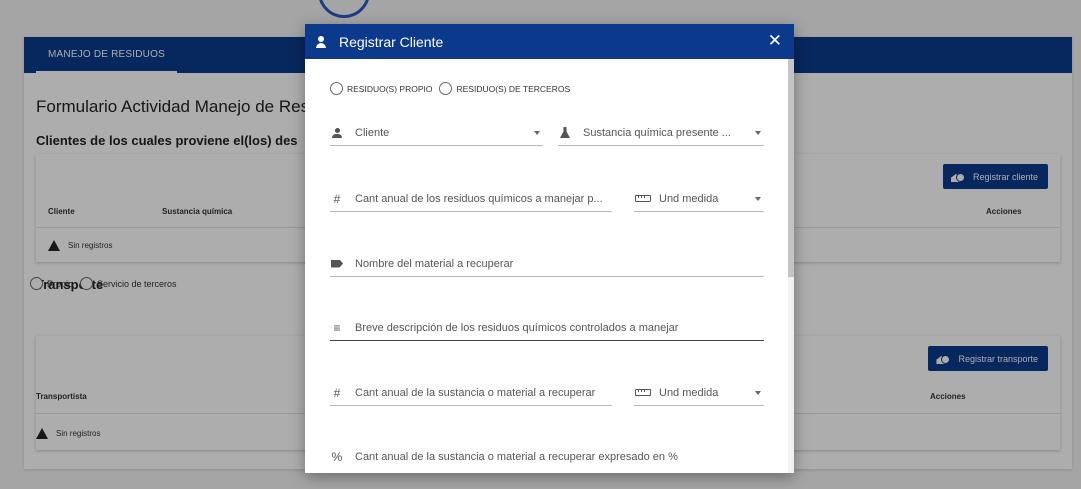 This screenshot has height=489, width=1081. Describe the element at coordinates (791, 168) in the screenshot. I see `scrollbar-thumb` at that location.